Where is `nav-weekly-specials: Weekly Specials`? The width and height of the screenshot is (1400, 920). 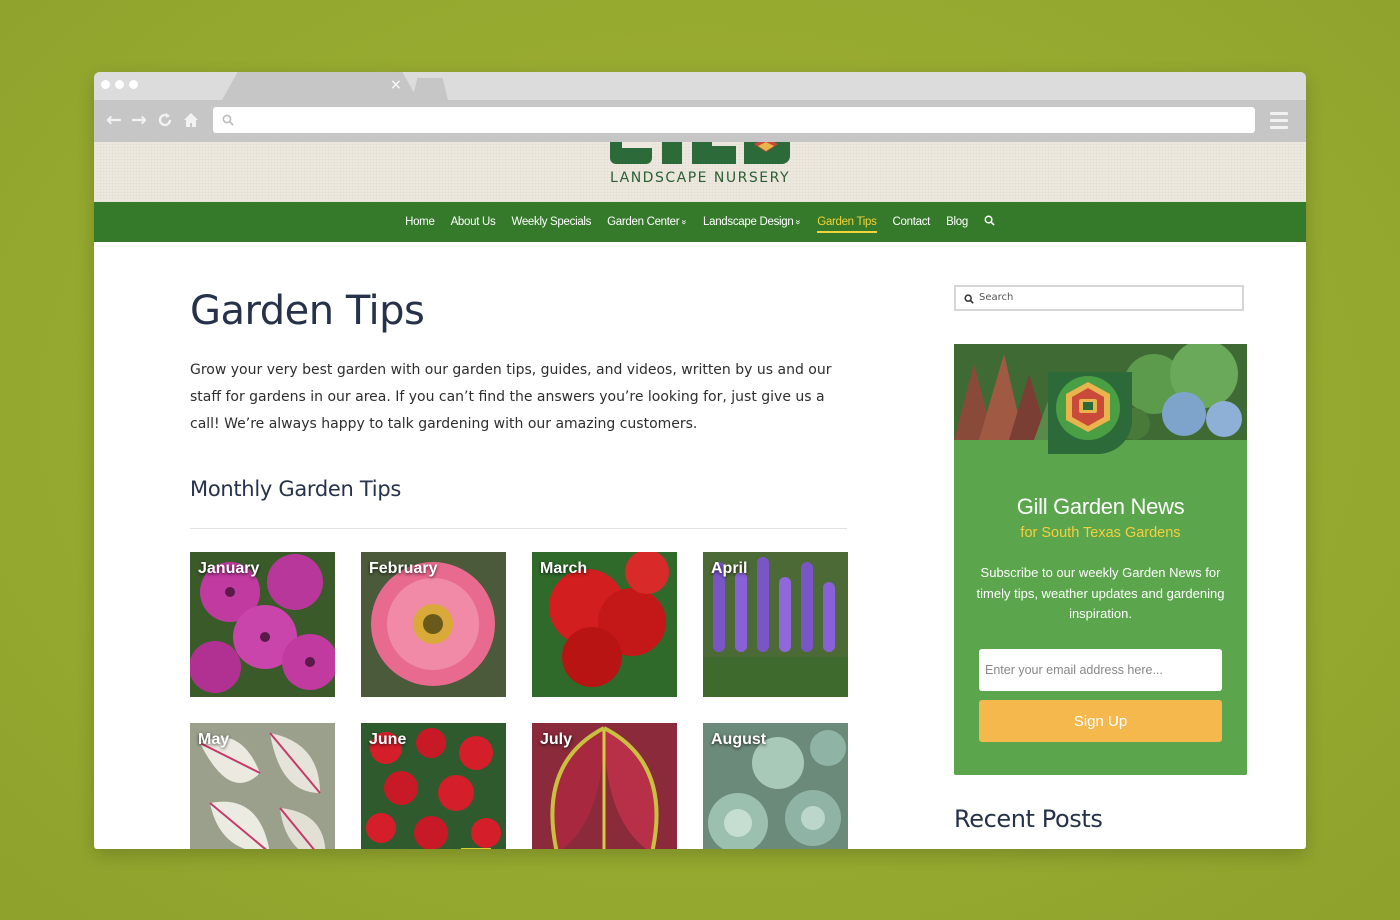 nav-weekly-specials: Weekly Specials is located at coordinates (551, 222).